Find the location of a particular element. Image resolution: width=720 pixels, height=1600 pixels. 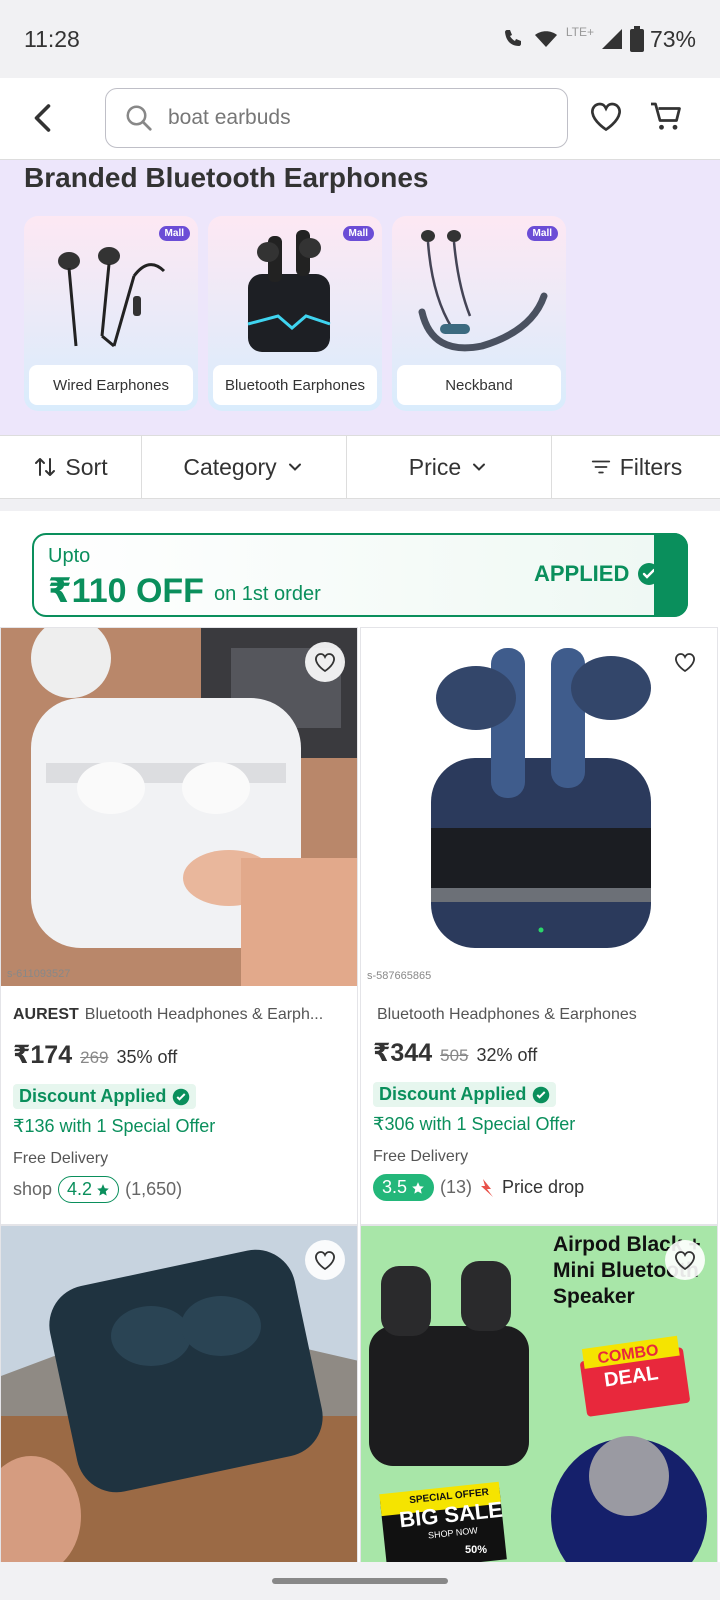

caption-line: Speaker is located at coordinates (594, 1296).